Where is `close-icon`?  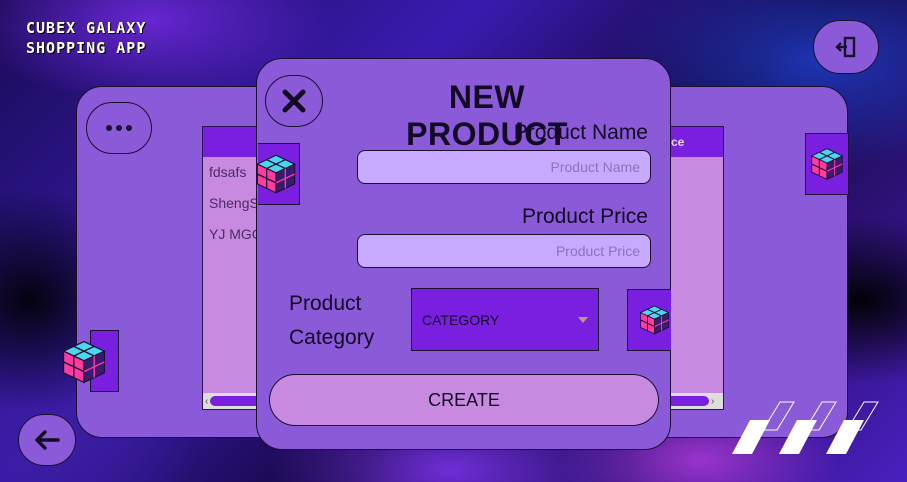 close-icon is located at coordinates (294, 101).